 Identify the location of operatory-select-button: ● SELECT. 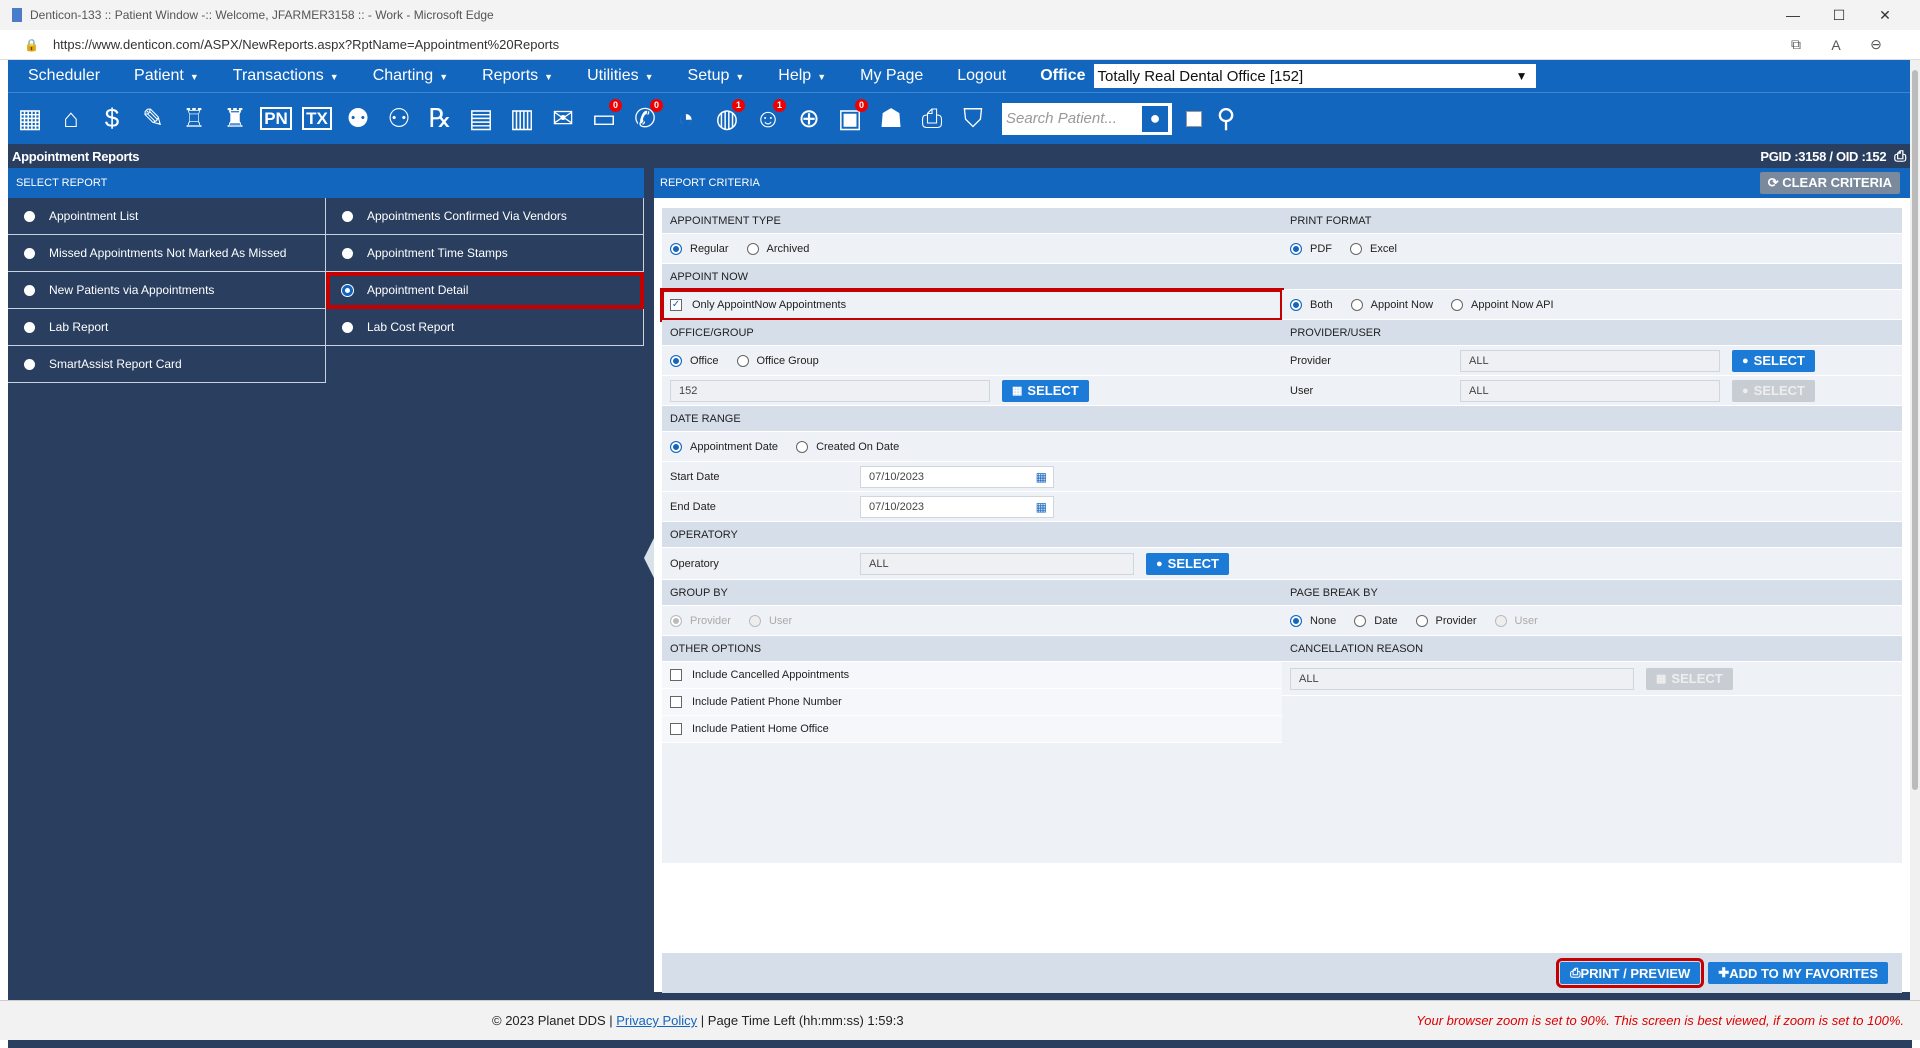
(1187, 563).